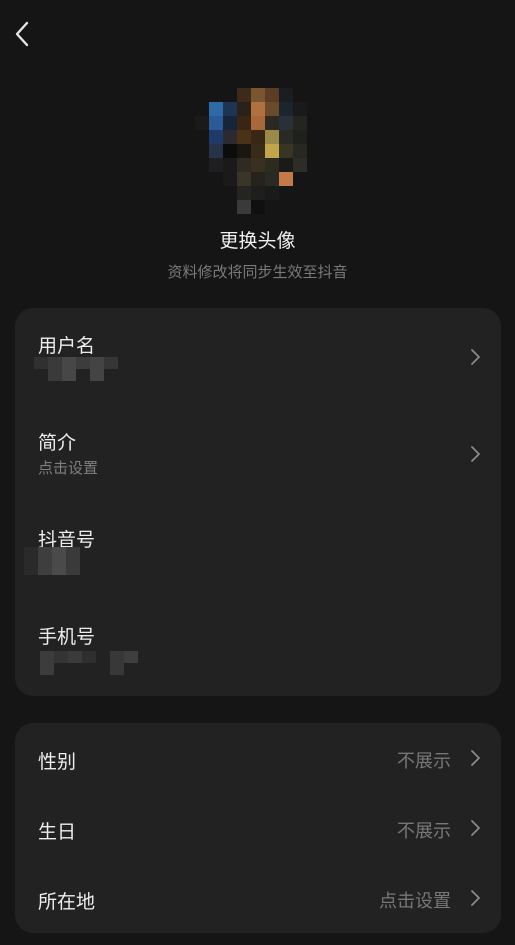 This screenshot has height=945, width=515. What do you see at coordinates (258, 758) in the screenshot?
I see `row-gender: 性别 不展示` at bounding box center [258, 758].